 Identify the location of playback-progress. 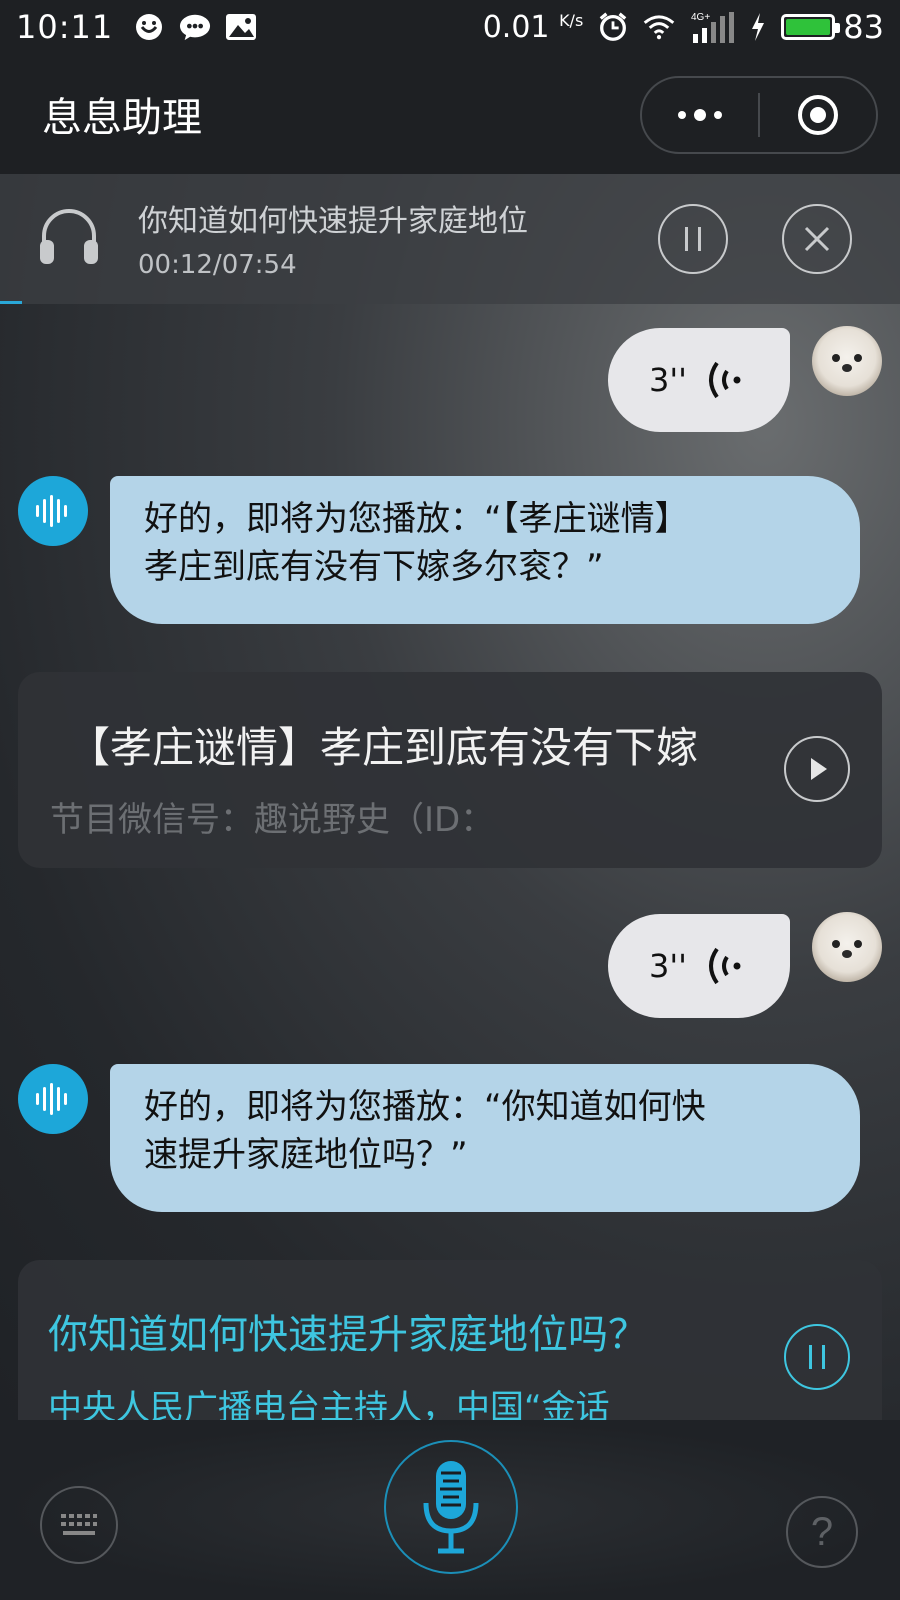
(11, 302).